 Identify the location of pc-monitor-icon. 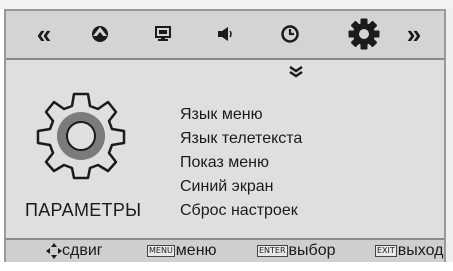
(163, 33).